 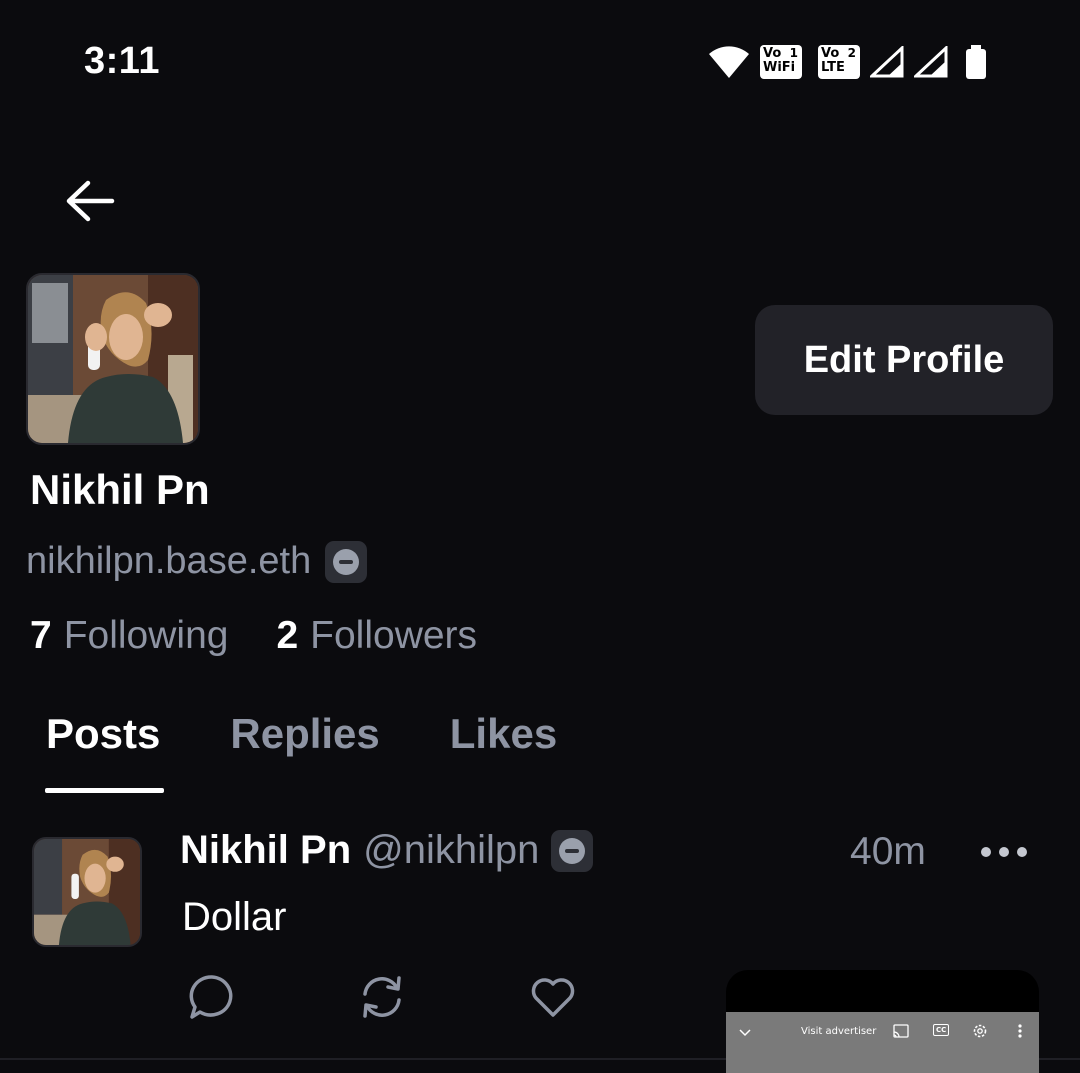 I want to click on post-header: Nikhil Pn @nikhilpn, so click(x=387, y=850).